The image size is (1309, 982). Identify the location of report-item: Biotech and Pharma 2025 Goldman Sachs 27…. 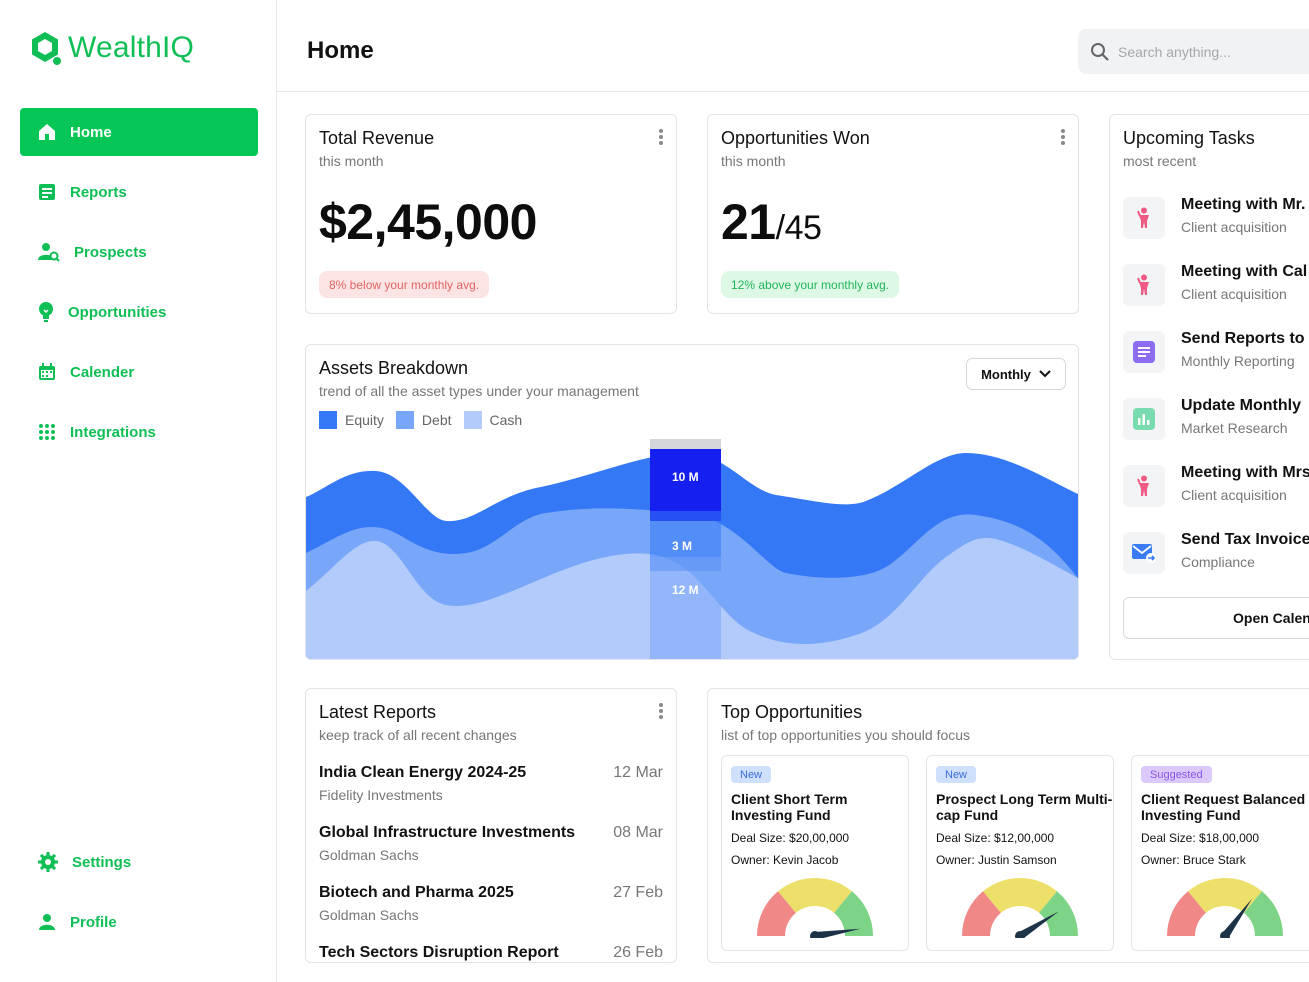
(491, 906).